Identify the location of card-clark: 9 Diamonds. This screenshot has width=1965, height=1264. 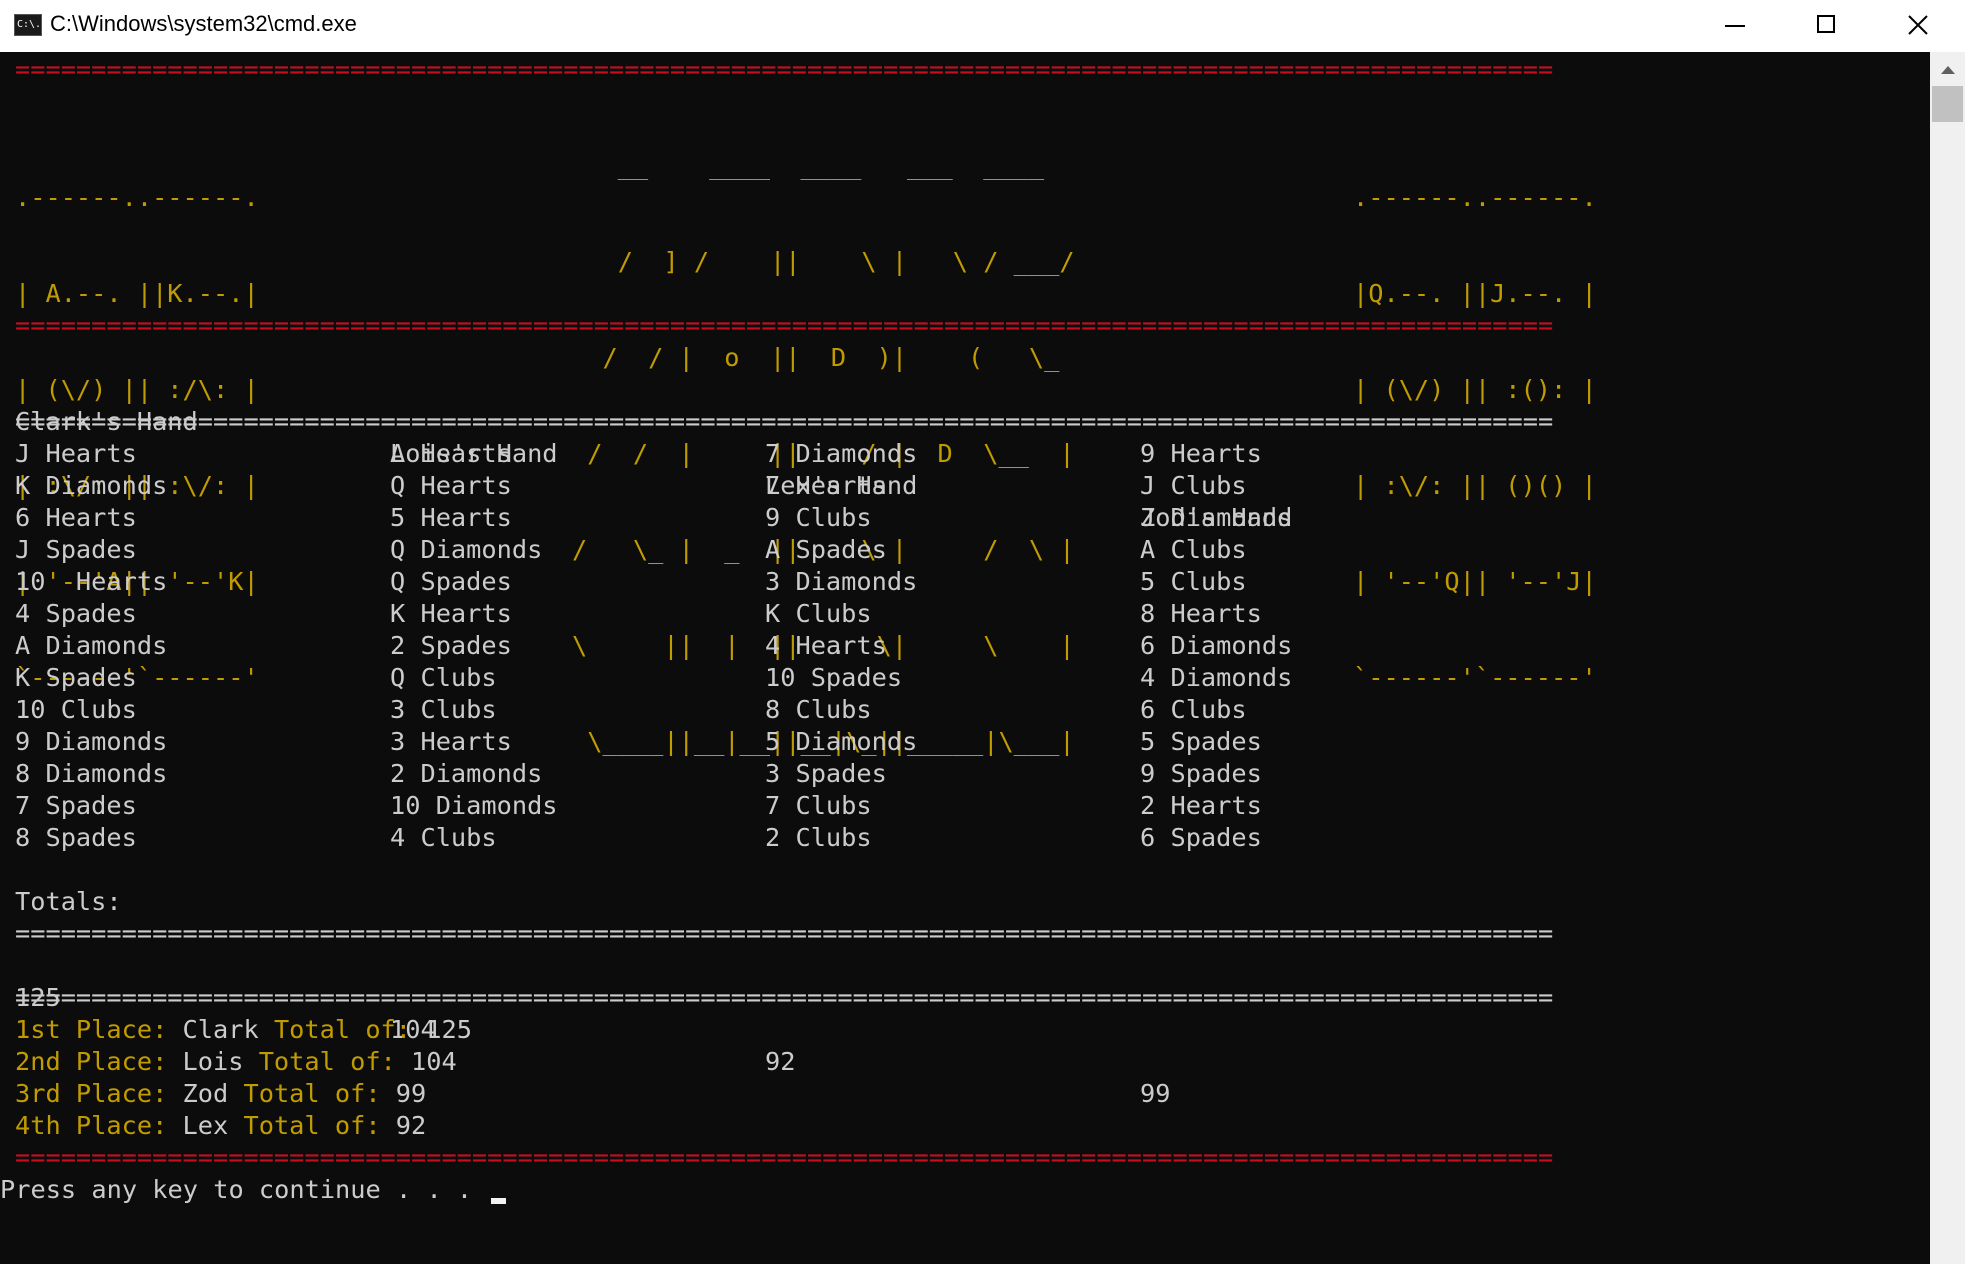
(91, 741).